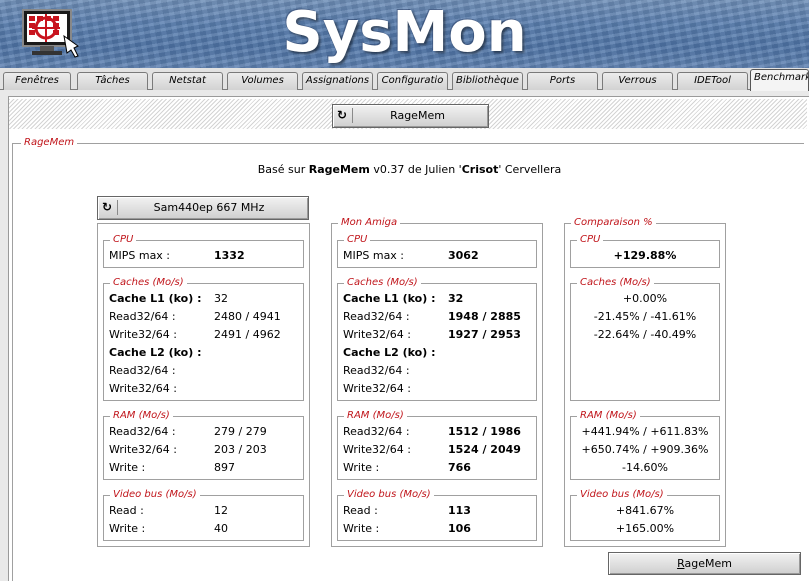 The height and width of the screenshot is (581, 809). What do you see at coordinates (374, 255) in the screenshot?
I see `mine-mips-label: MIPS max :` at bounding box center [374, 255].